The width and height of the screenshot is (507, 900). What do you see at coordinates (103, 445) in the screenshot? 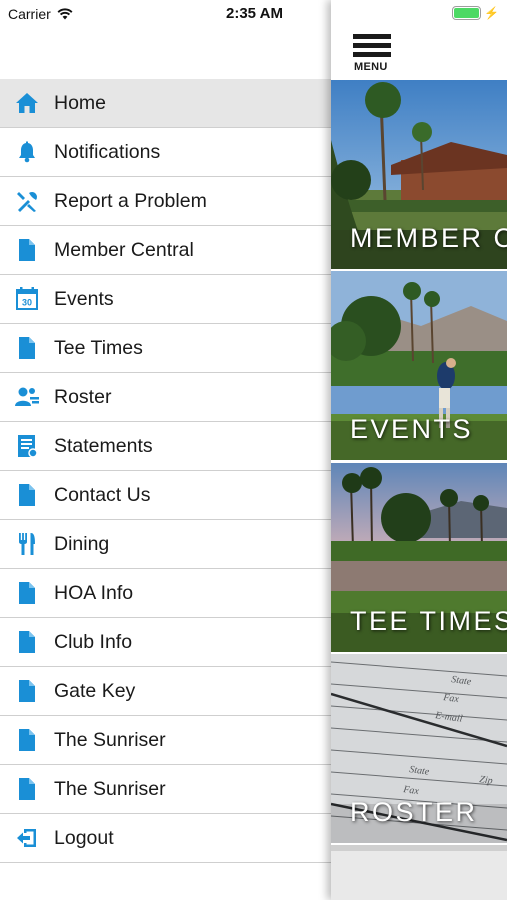
I see `menu-item-label: Statements` at bounding box center [103, 445].